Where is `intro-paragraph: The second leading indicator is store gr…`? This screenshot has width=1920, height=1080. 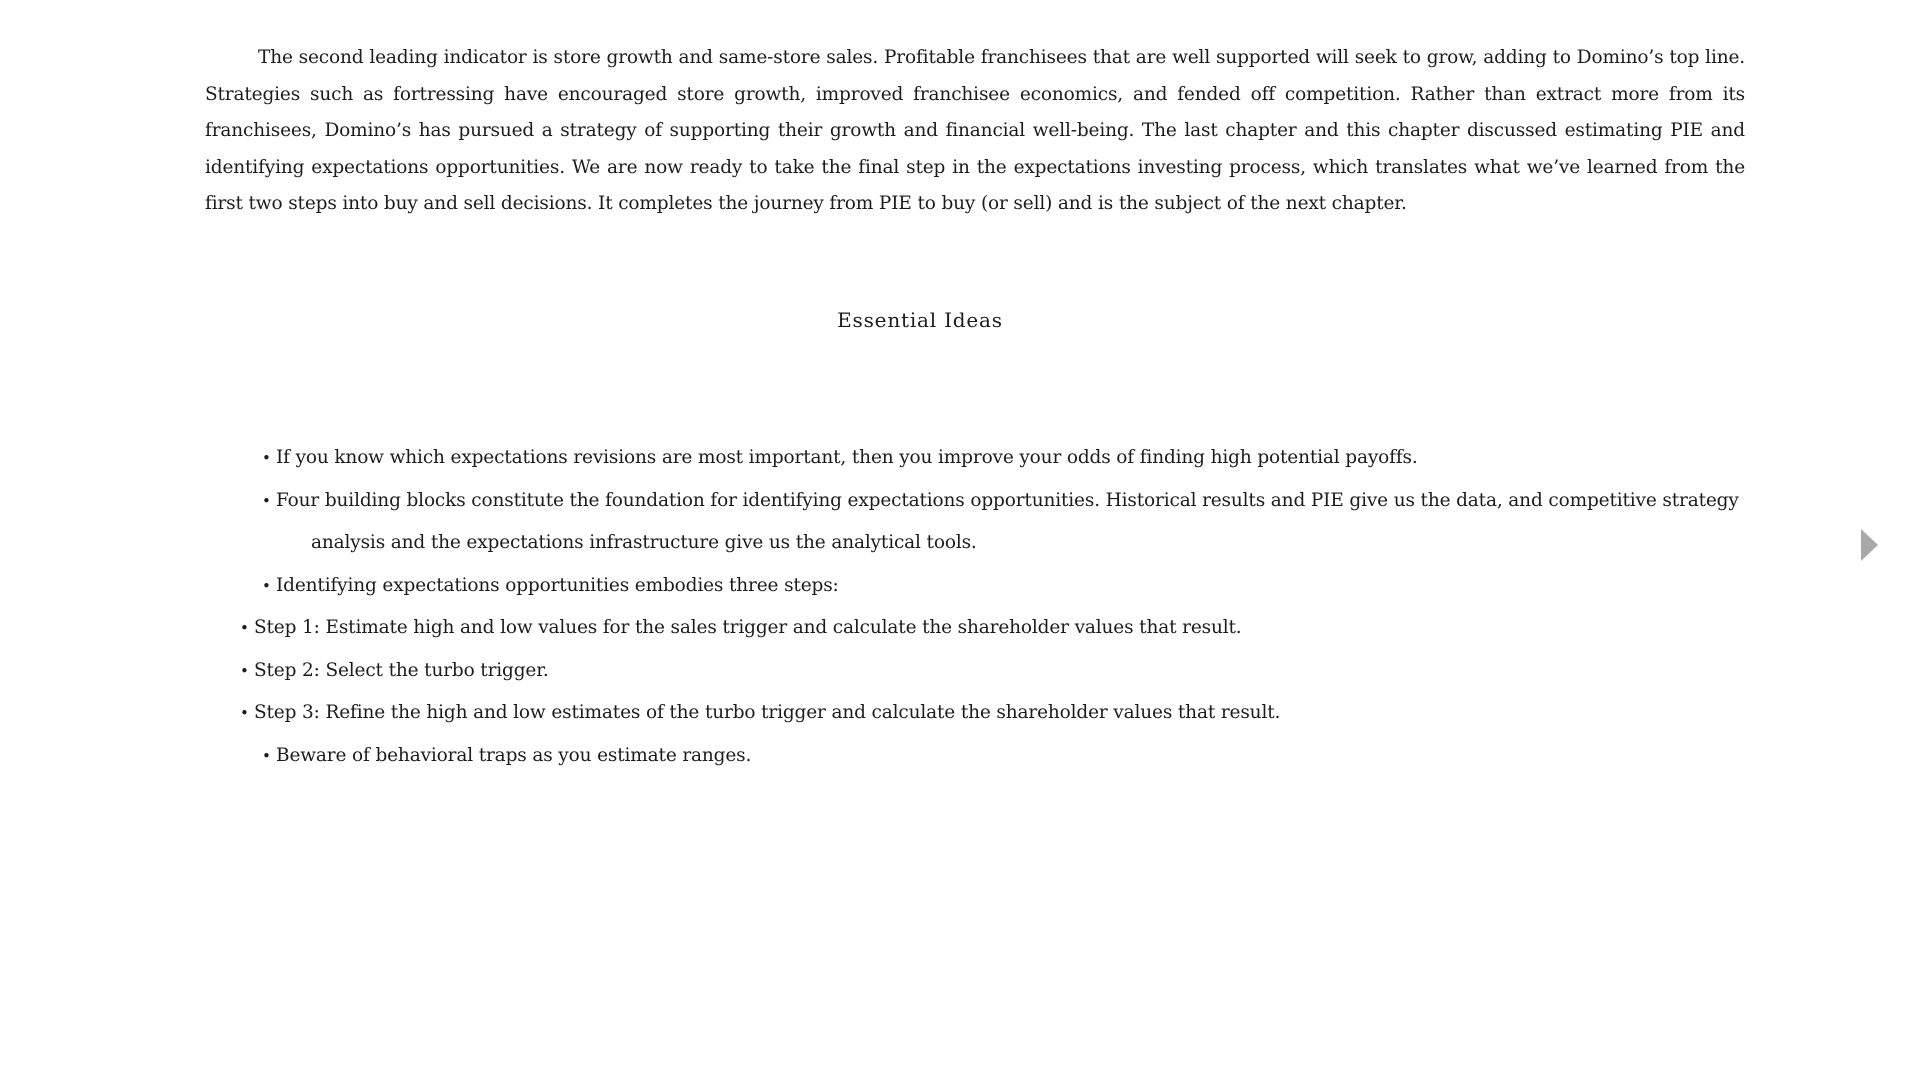
intro-paragraph: The second leading indicator is store gr… is located at coordinates (975, 130).